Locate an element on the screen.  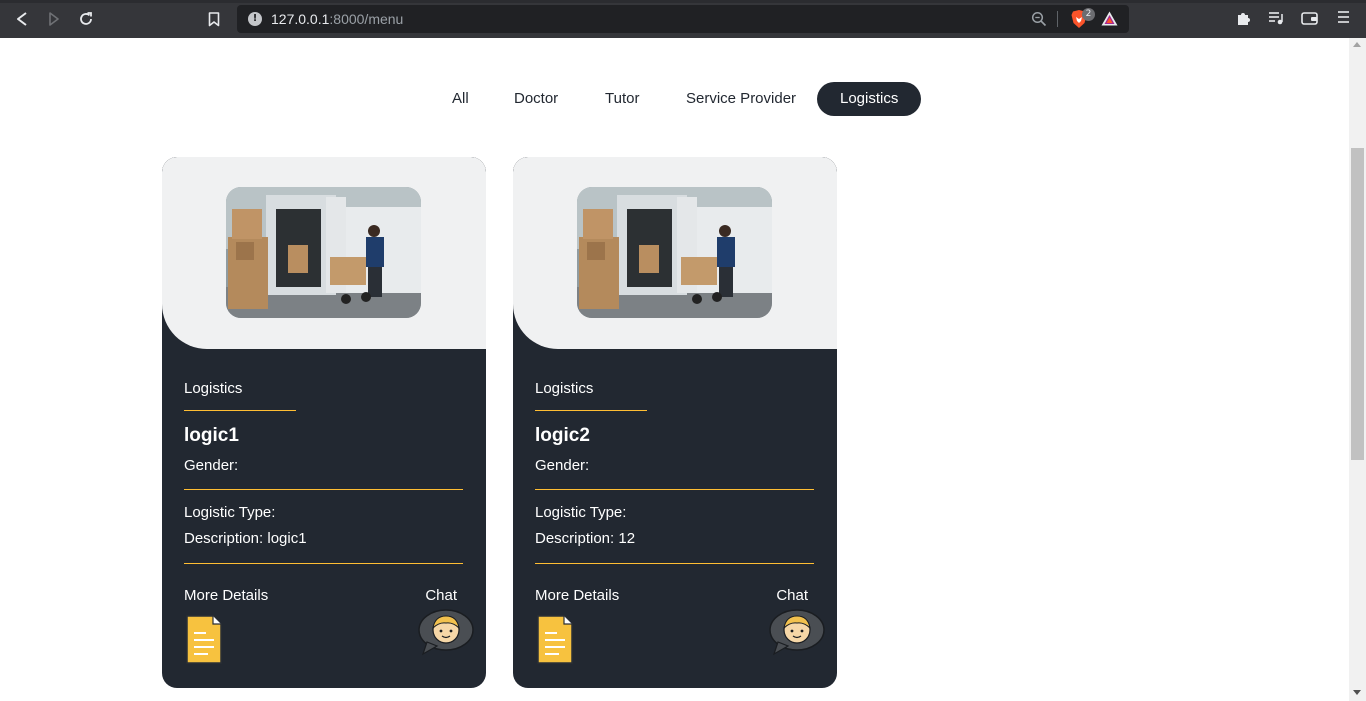
forward-button is located at coordinates (54, 19).